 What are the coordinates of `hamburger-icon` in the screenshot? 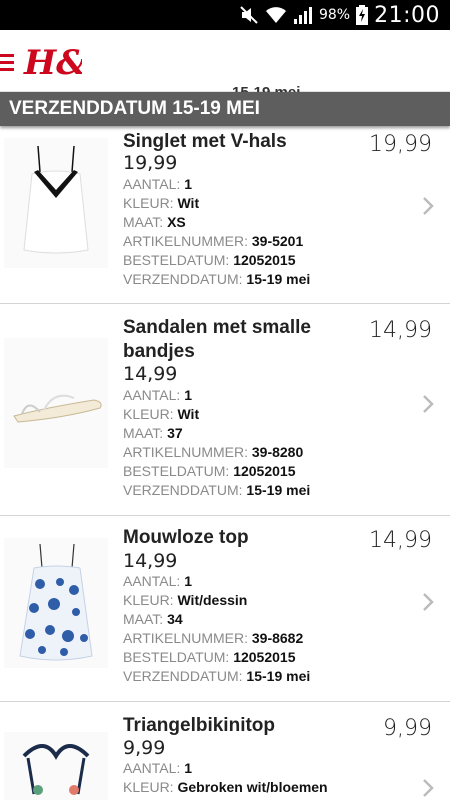 It's located at (7, 63).